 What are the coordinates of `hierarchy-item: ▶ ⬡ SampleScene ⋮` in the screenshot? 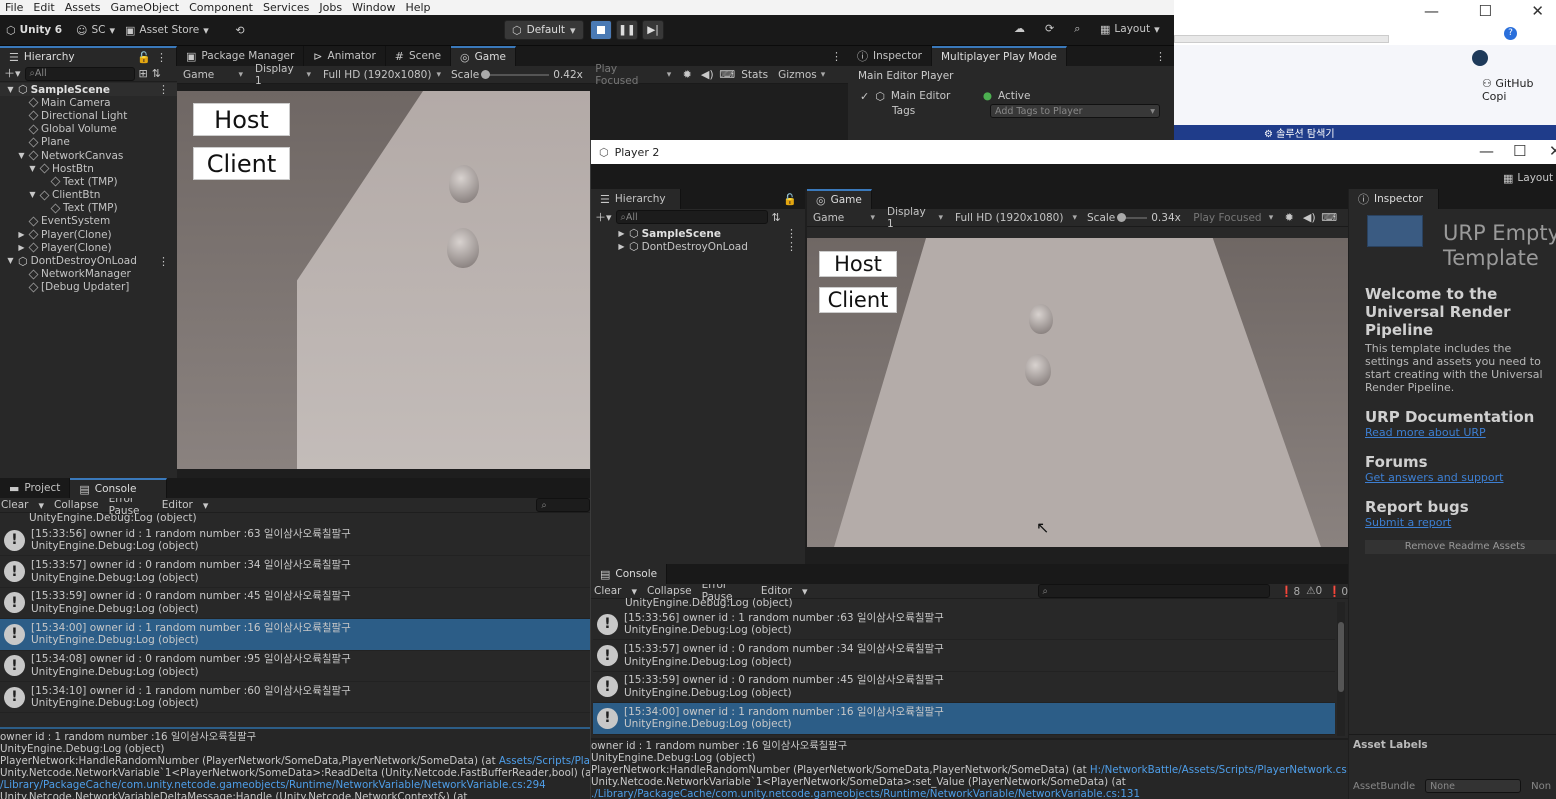 It's located at (698, 233).